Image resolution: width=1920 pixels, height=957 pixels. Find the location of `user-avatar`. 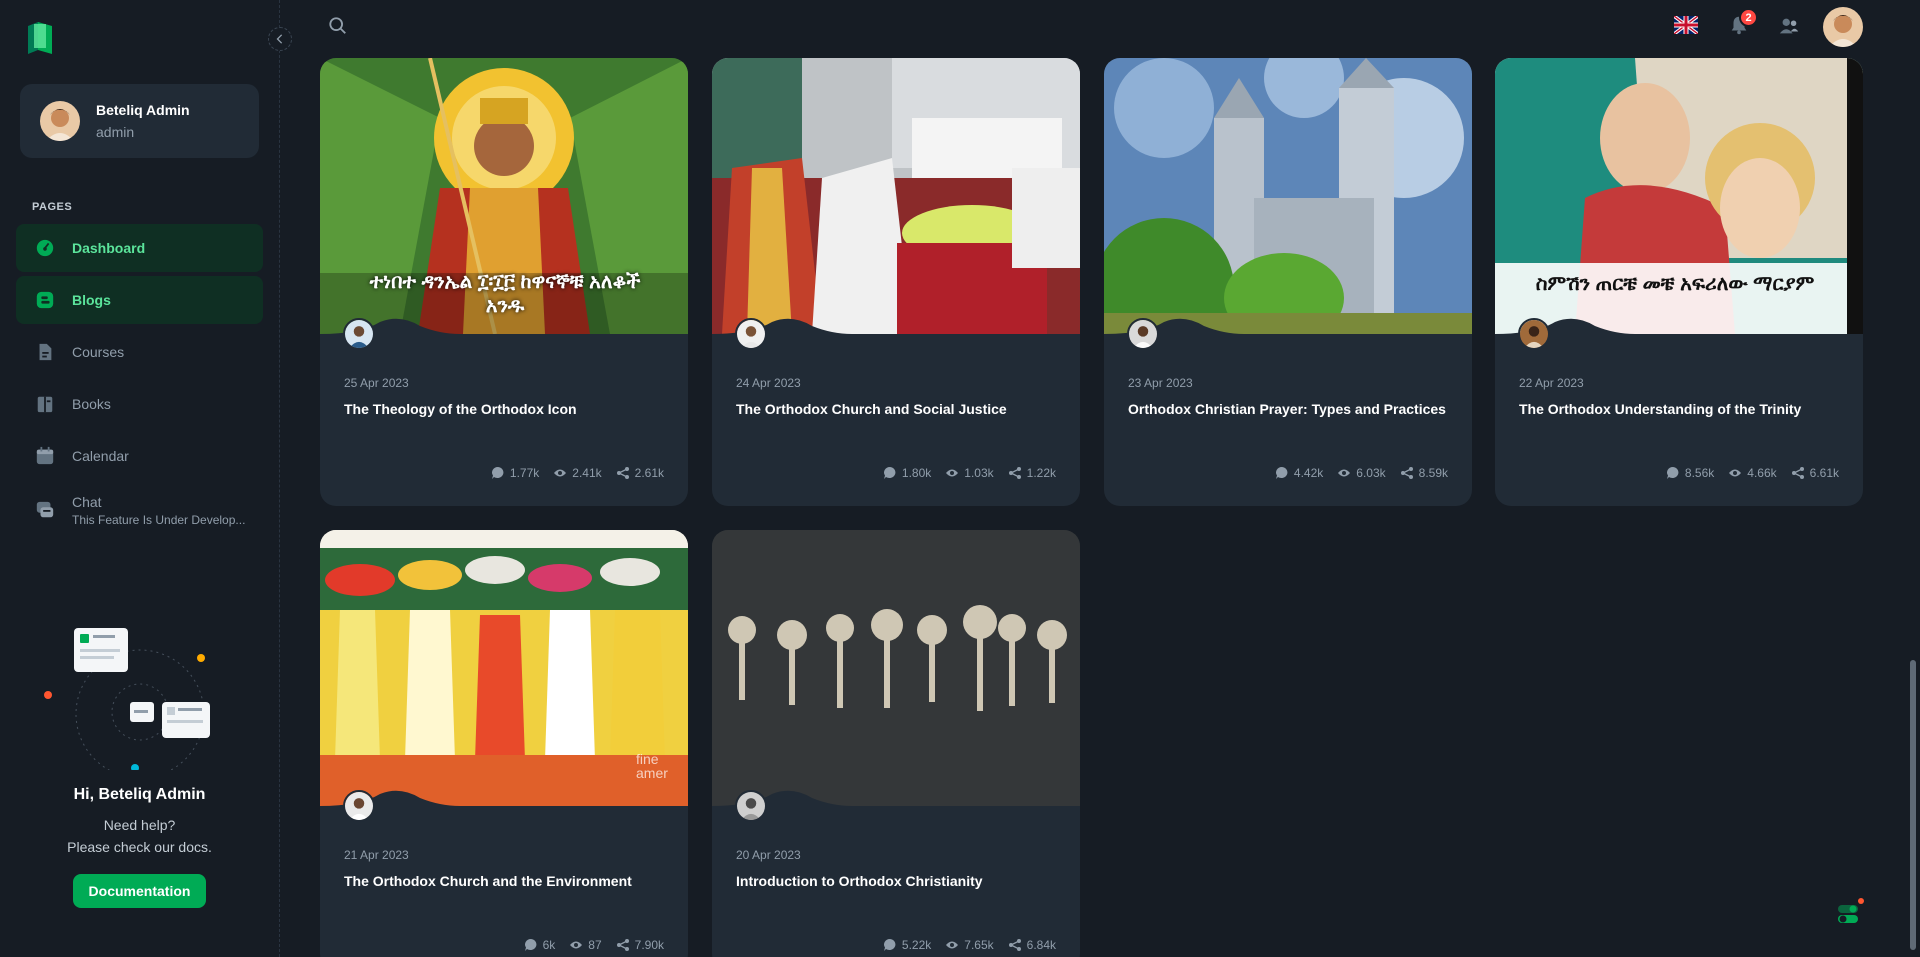

user-avatar is located at coordinates (1843, 27).